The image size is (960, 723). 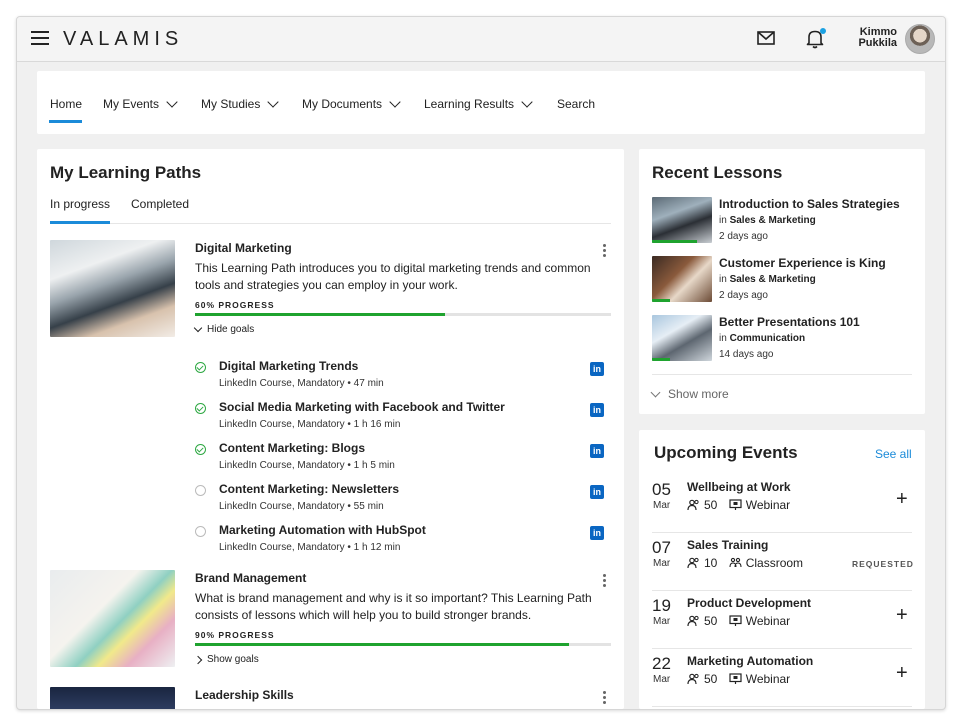 What do you see at coordinates (123, 39) in the screenshot?
I see `app-logo: VALAMIS` at bounding box center [123, 39].